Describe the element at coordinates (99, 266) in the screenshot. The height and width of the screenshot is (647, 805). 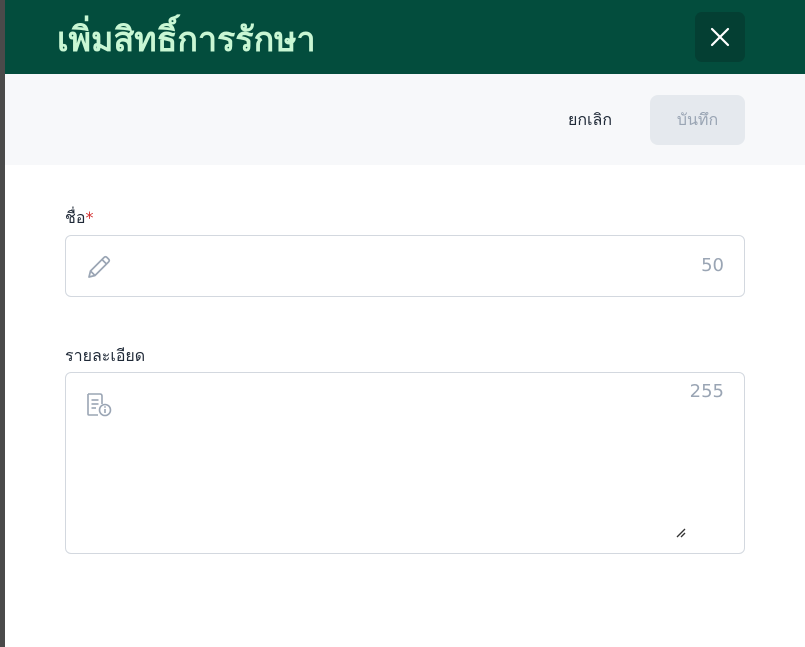
I see `pencil-icon` at that location.